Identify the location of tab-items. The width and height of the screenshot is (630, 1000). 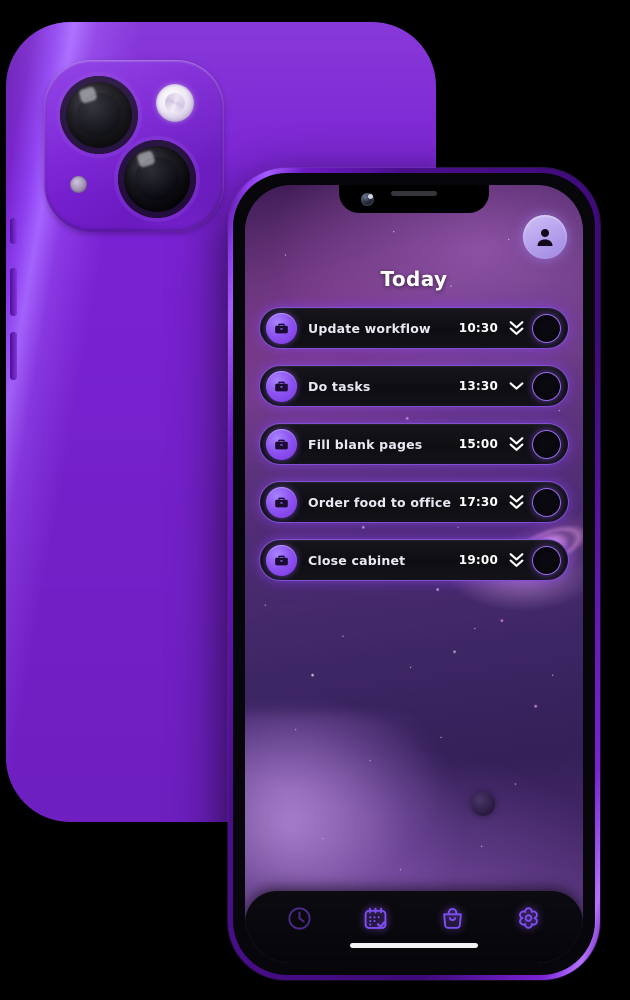
(414, 918).